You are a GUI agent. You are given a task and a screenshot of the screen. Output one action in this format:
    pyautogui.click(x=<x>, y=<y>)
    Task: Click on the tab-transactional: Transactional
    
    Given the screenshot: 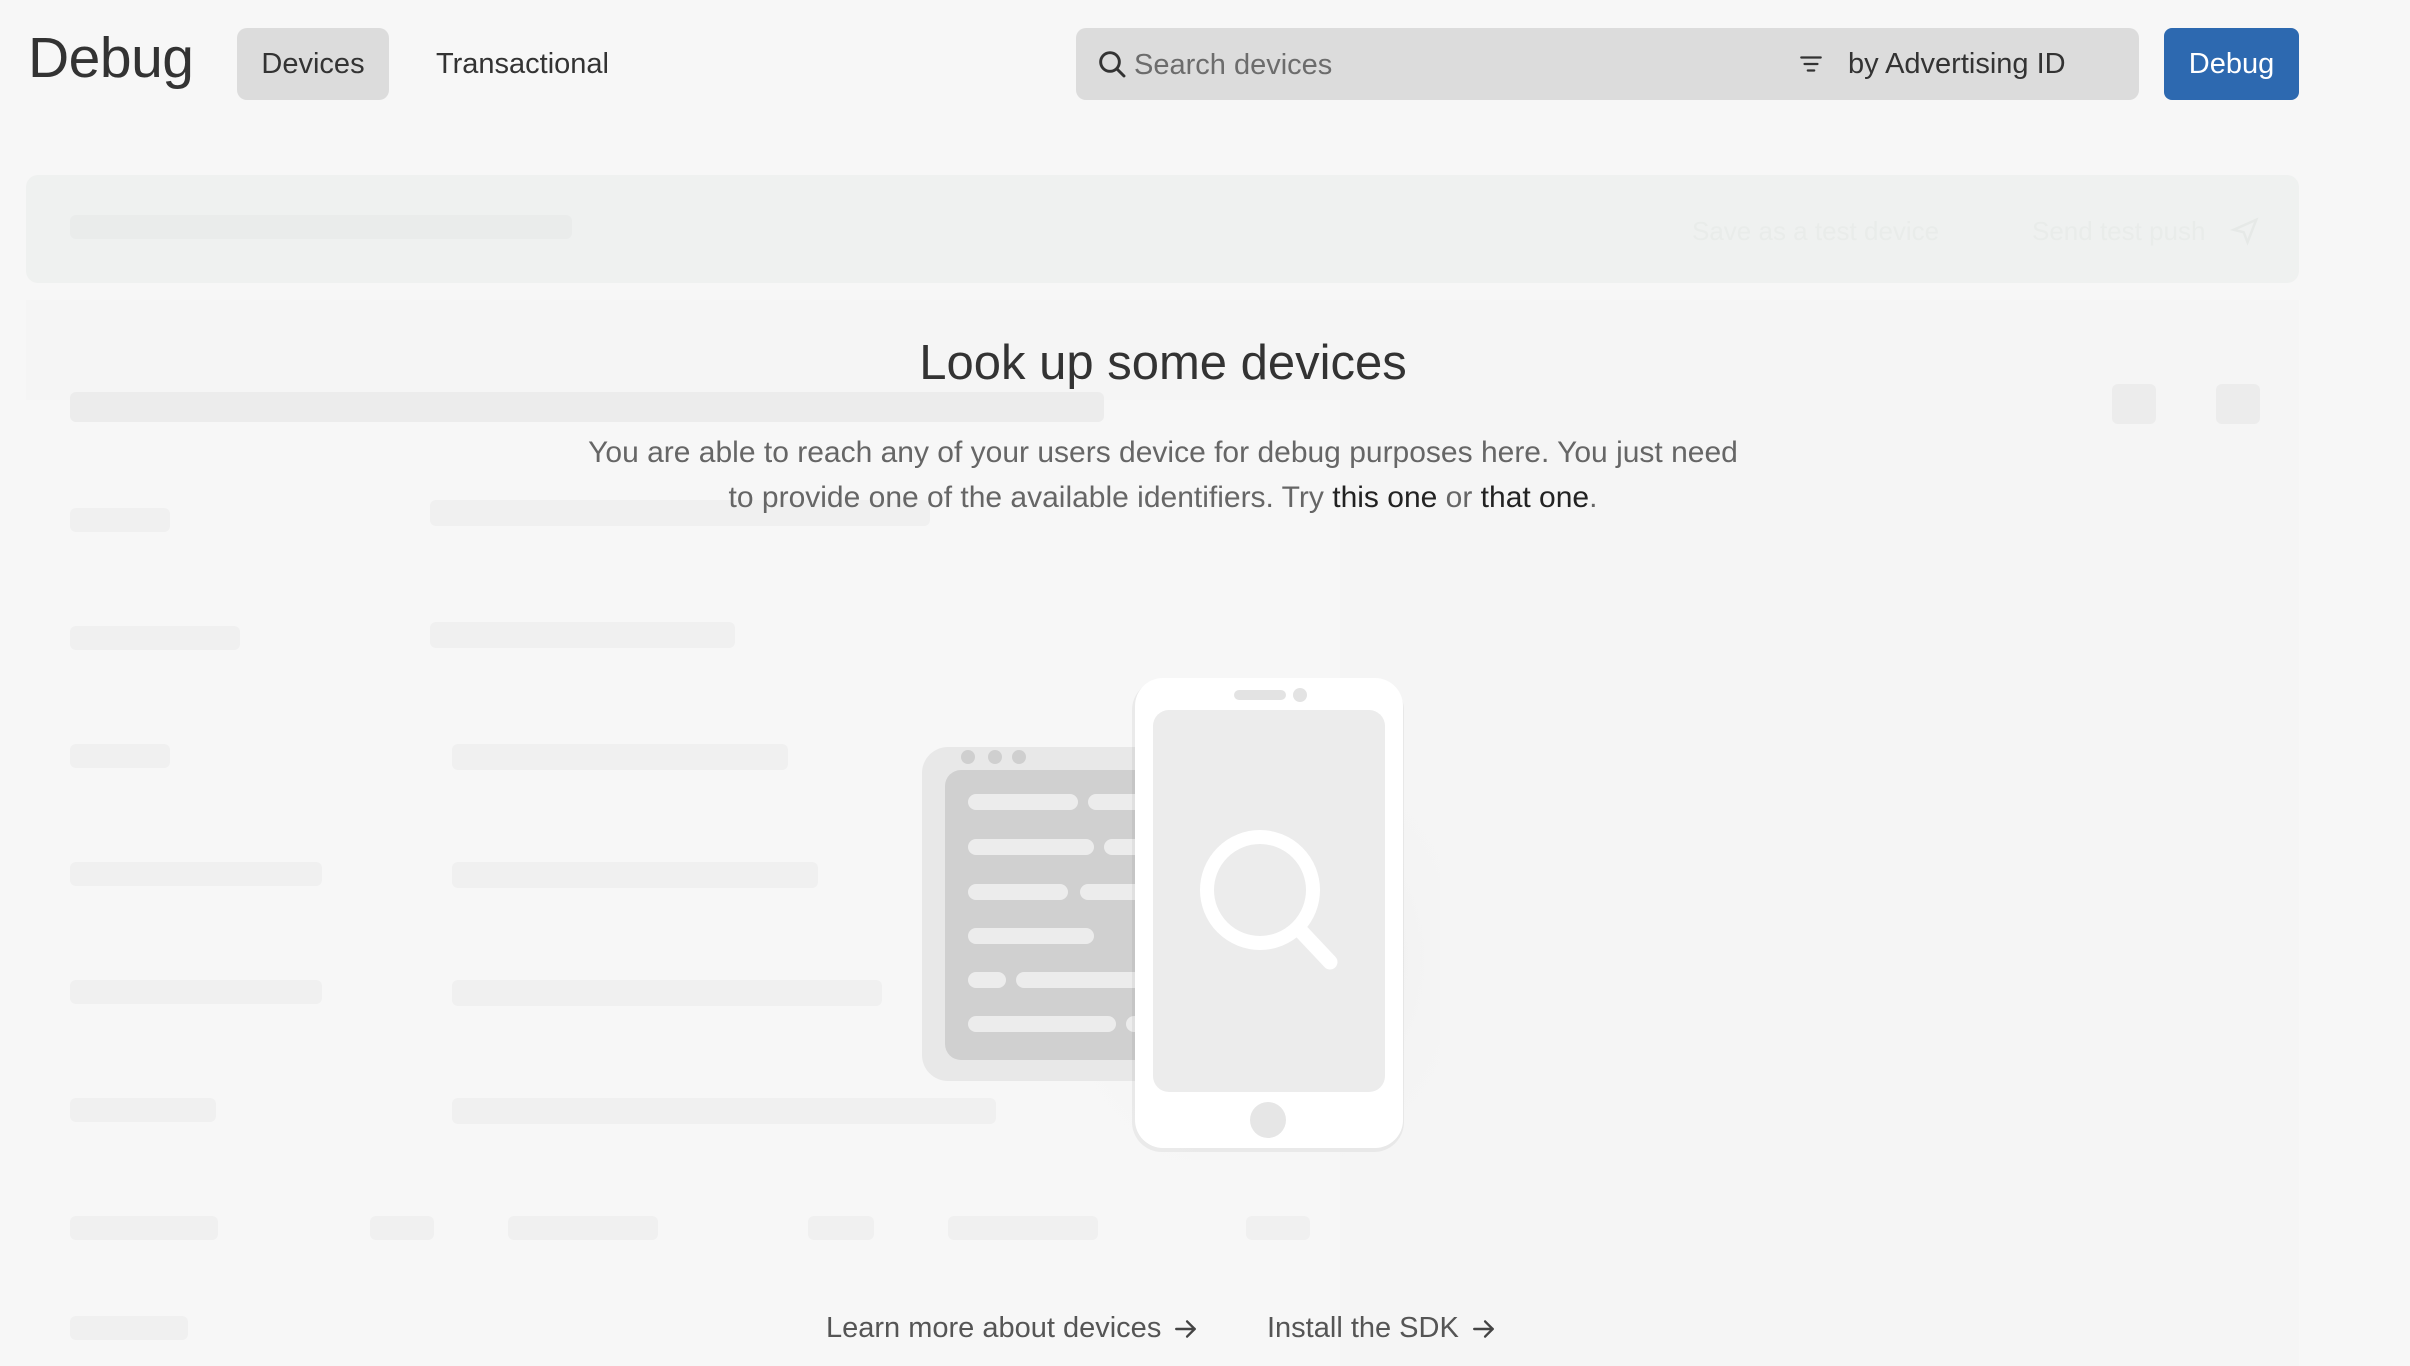 What is the action you would take?
    pyautogui.click(x=522, y=64)
    